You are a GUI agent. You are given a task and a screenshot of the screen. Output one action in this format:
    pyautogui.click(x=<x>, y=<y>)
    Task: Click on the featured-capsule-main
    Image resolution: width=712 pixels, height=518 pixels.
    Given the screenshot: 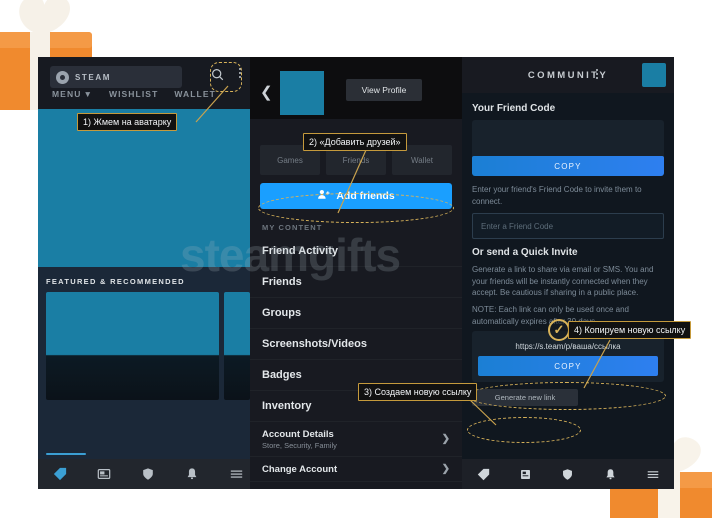 What is the action you would take?
    pyautogui.click(x=132, y=346)
    